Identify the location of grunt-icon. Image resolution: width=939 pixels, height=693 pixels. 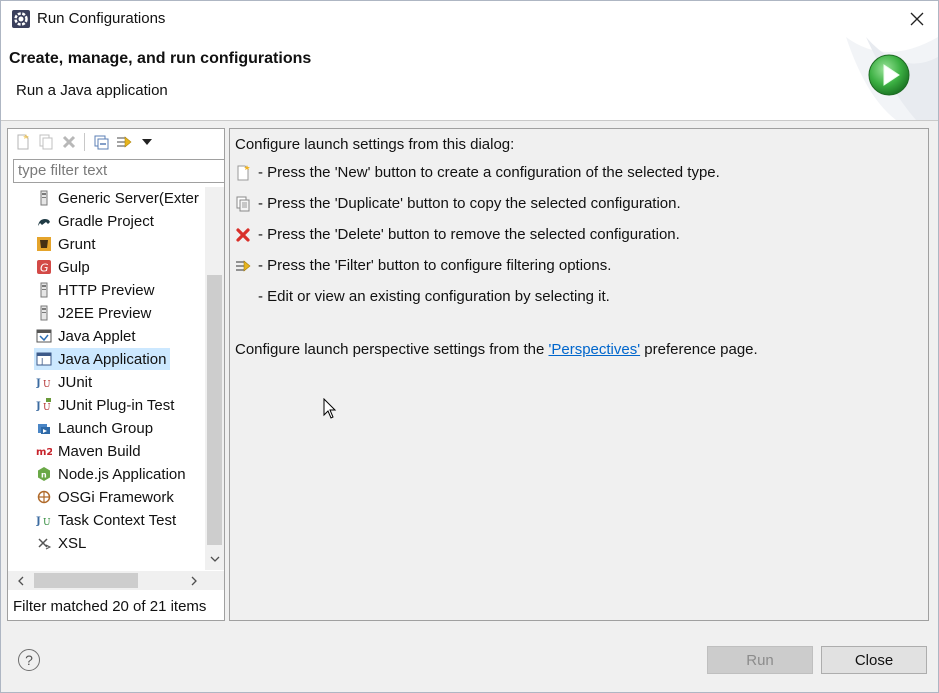
(44, 244).